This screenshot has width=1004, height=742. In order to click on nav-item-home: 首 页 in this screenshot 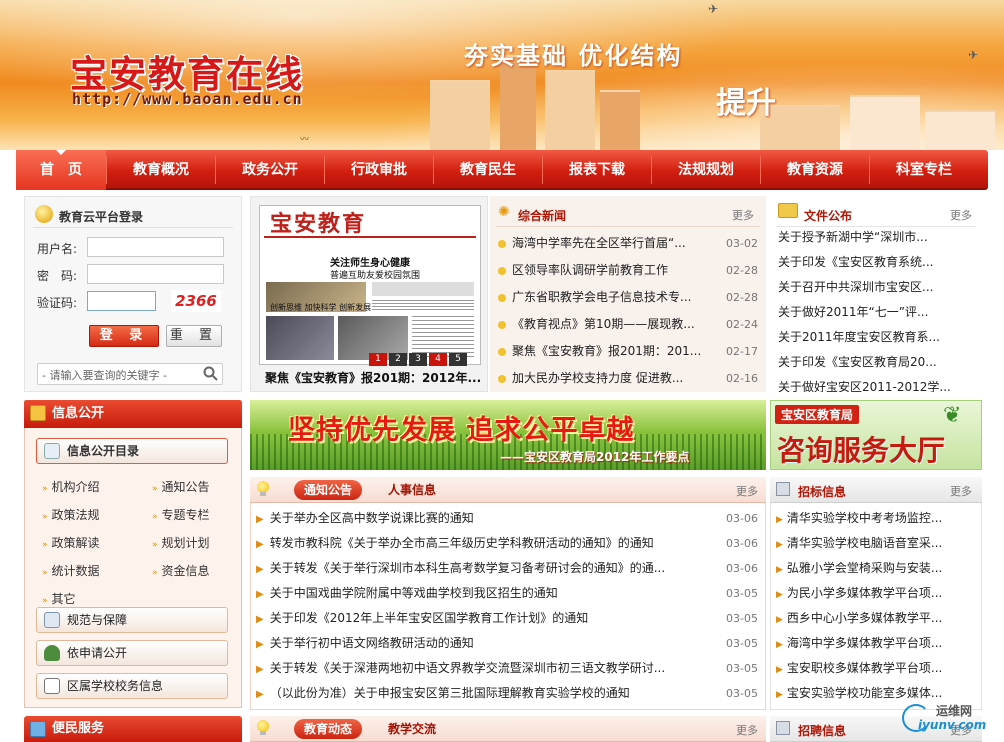, I will do `click(61, 170)`.